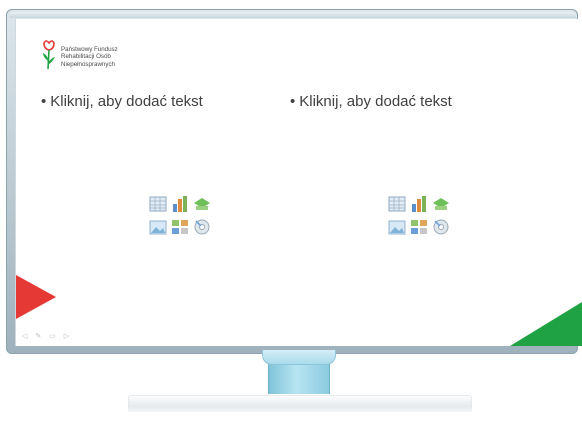 The height and width of the screenshot is (432, 582). I want to click on right-placeholder-text: Kliknij, aby dodać tekst, so click(375, 101).